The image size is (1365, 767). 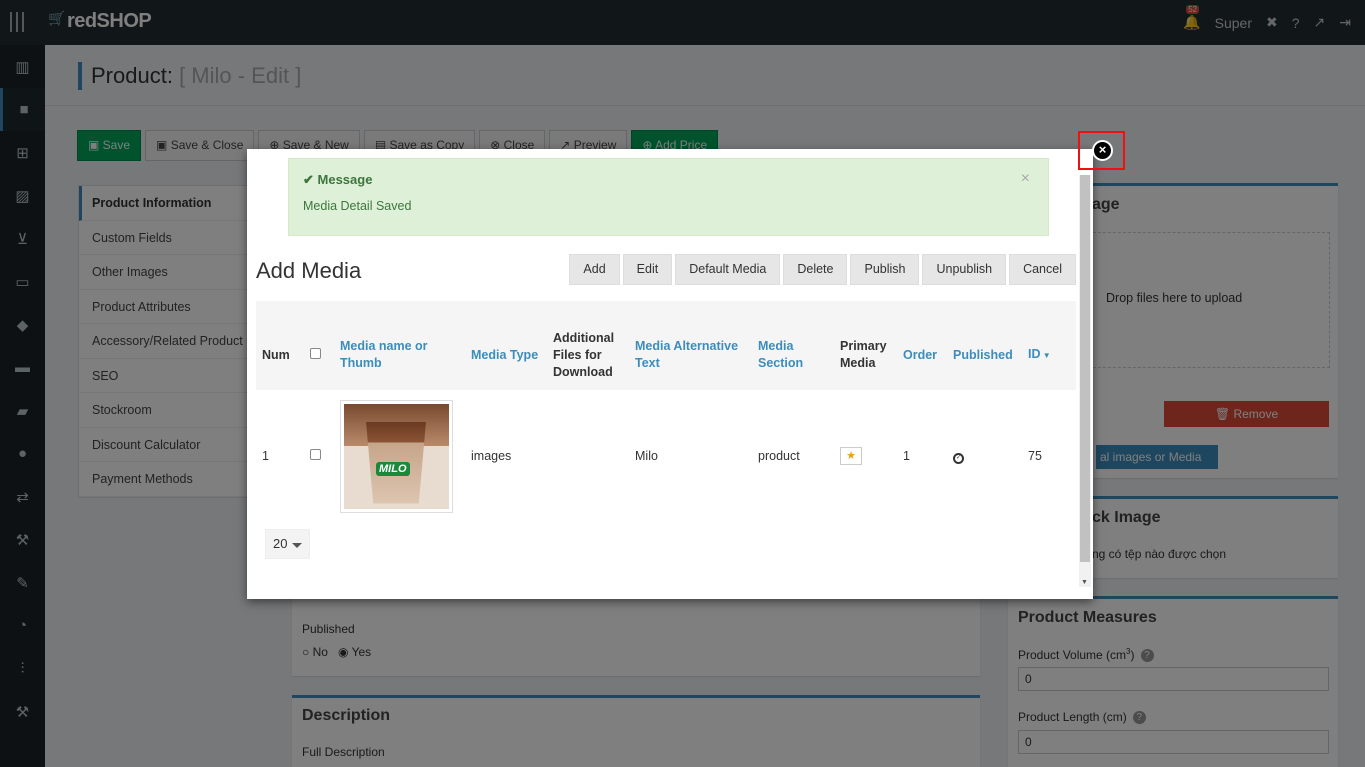 I want to click on modal-title: Add Media, so click(x=309, y=270).